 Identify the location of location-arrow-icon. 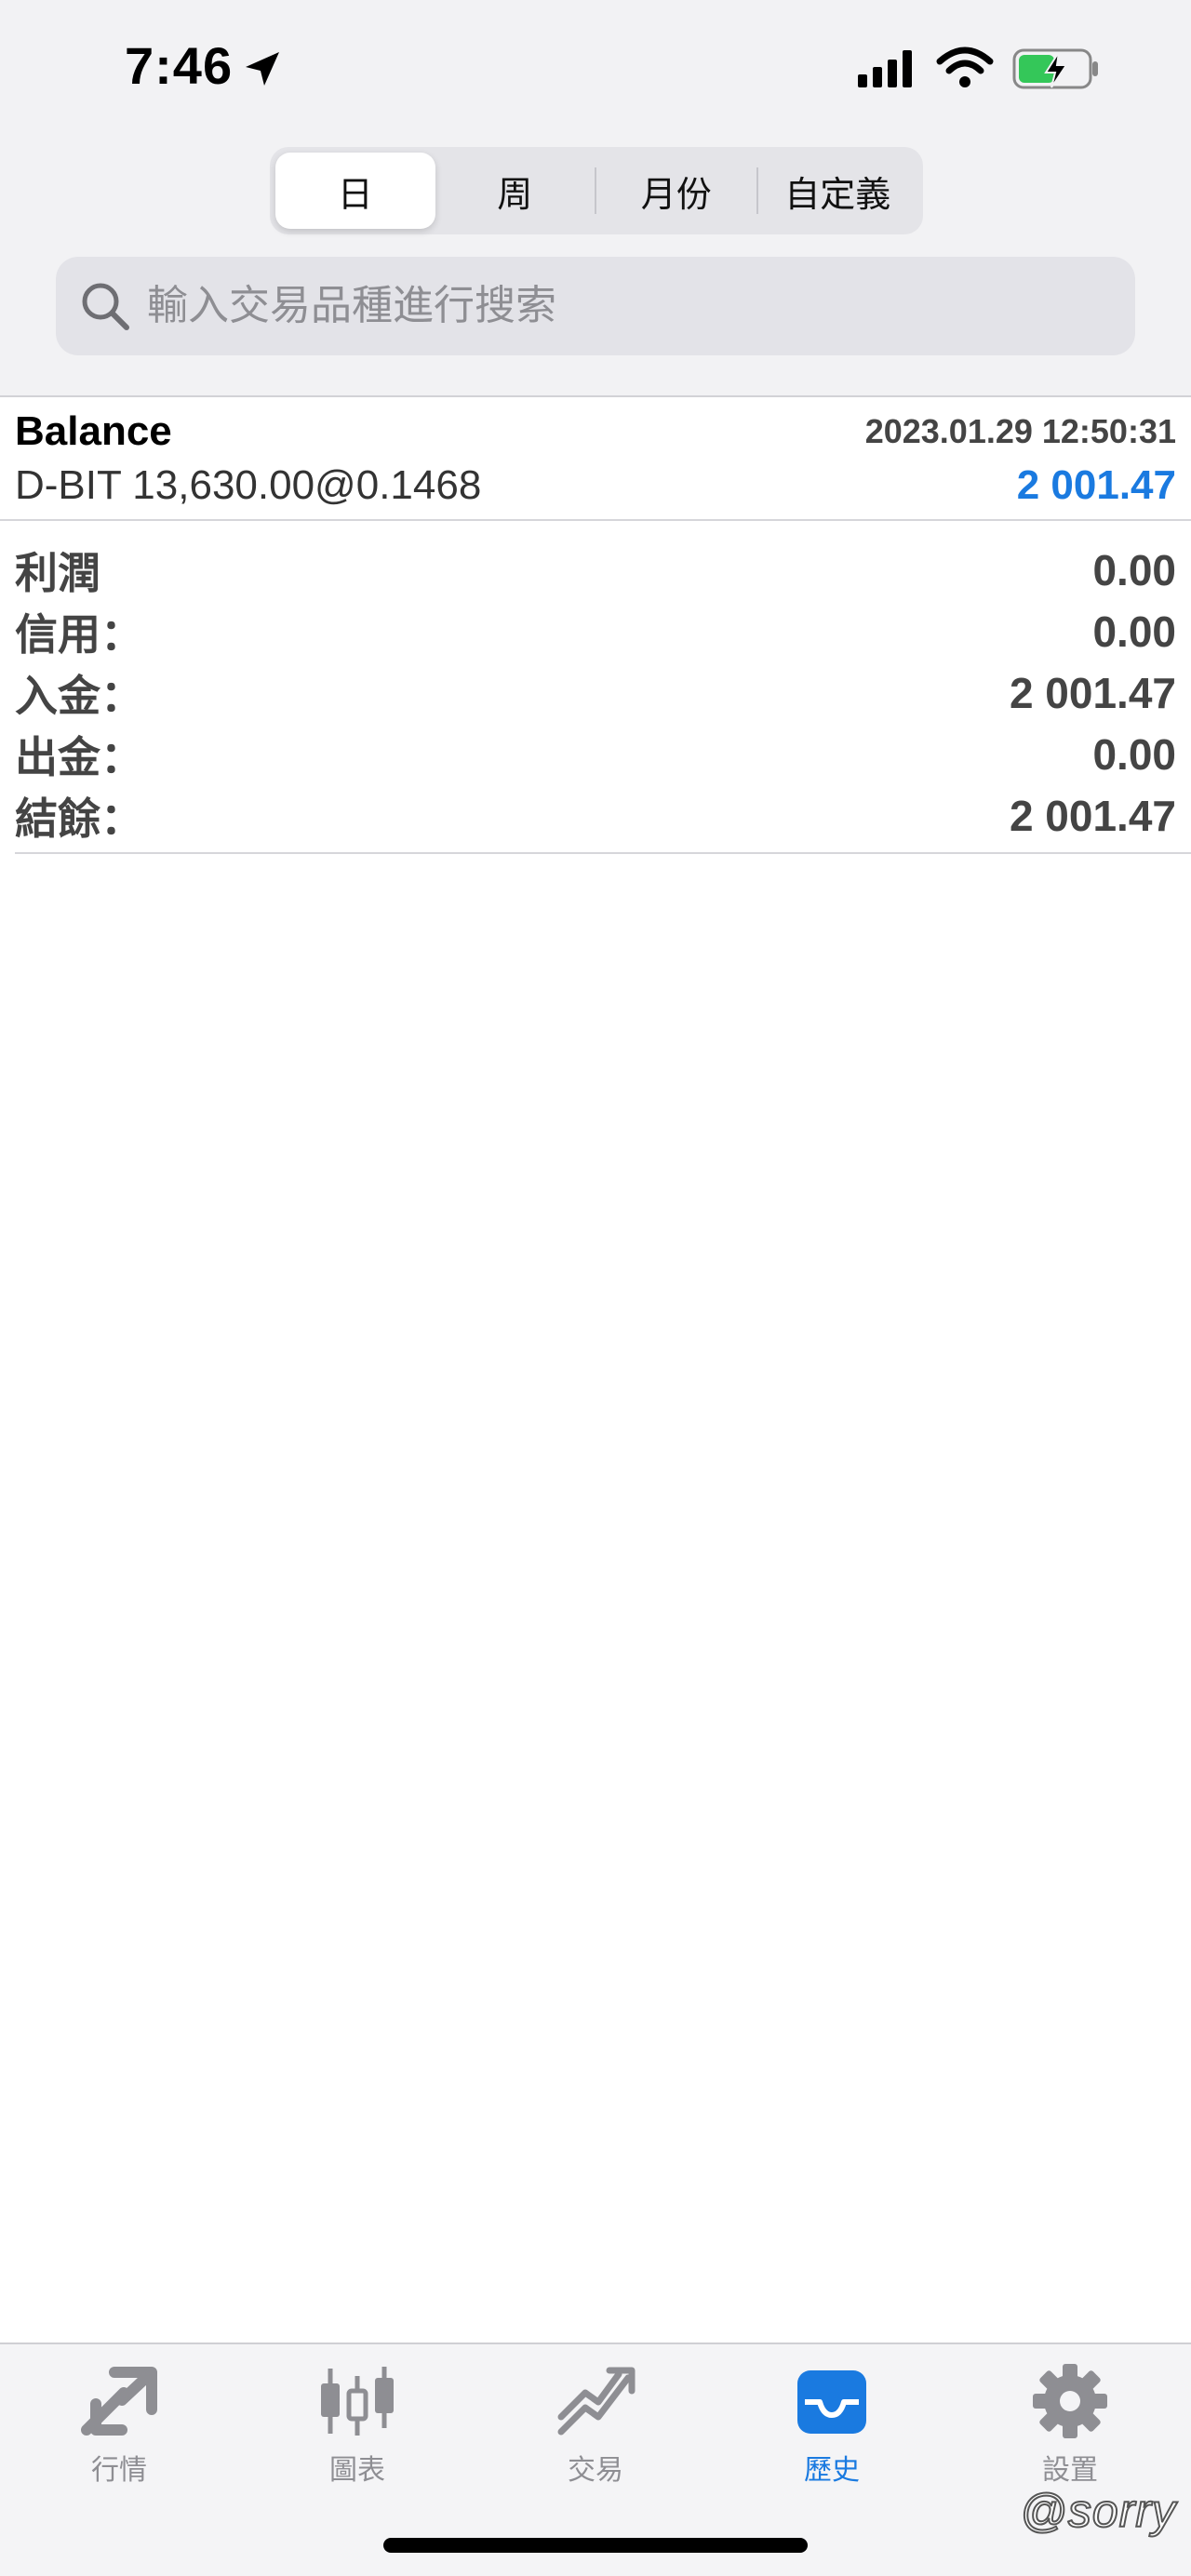
(262, 69).